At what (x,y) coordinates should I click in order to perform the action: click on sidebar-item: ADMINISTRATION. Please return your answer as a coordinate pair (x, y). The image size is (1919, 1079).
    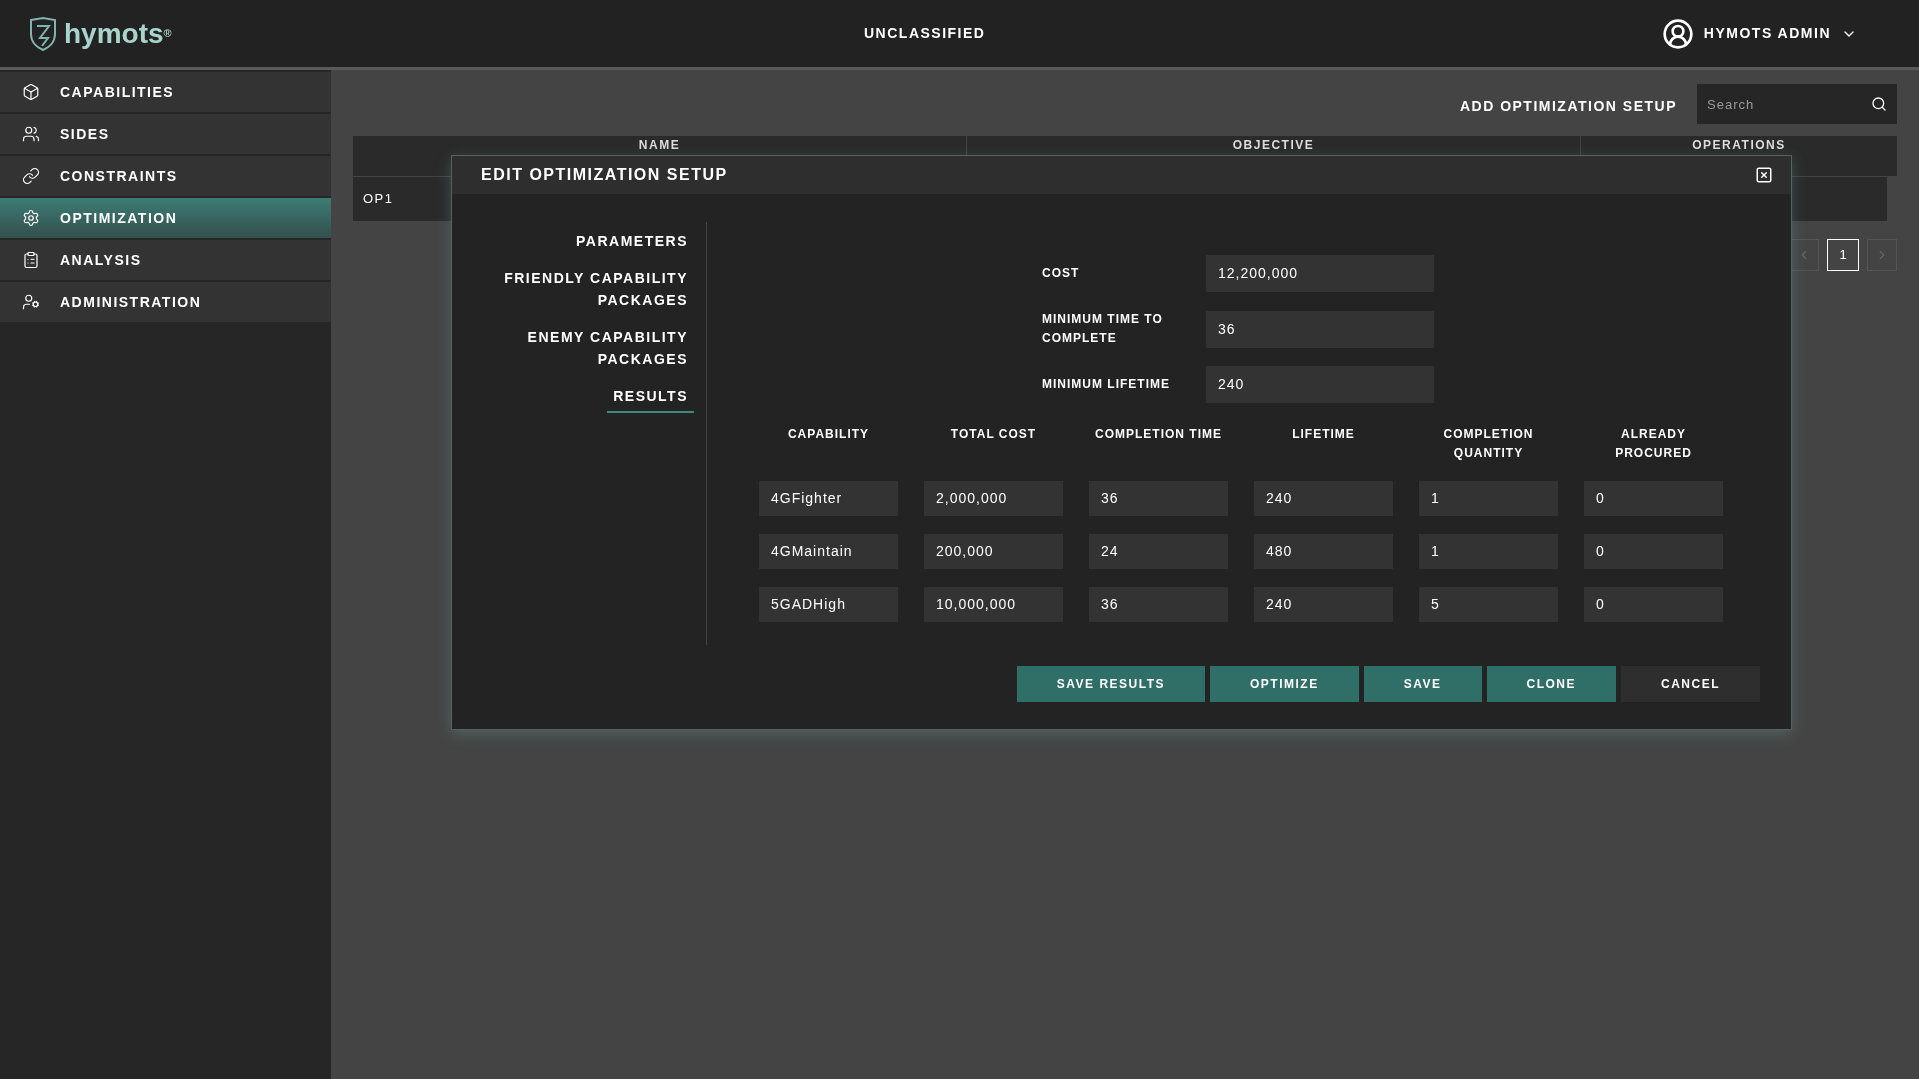
    Looking at the image, I should click on (165, 302).